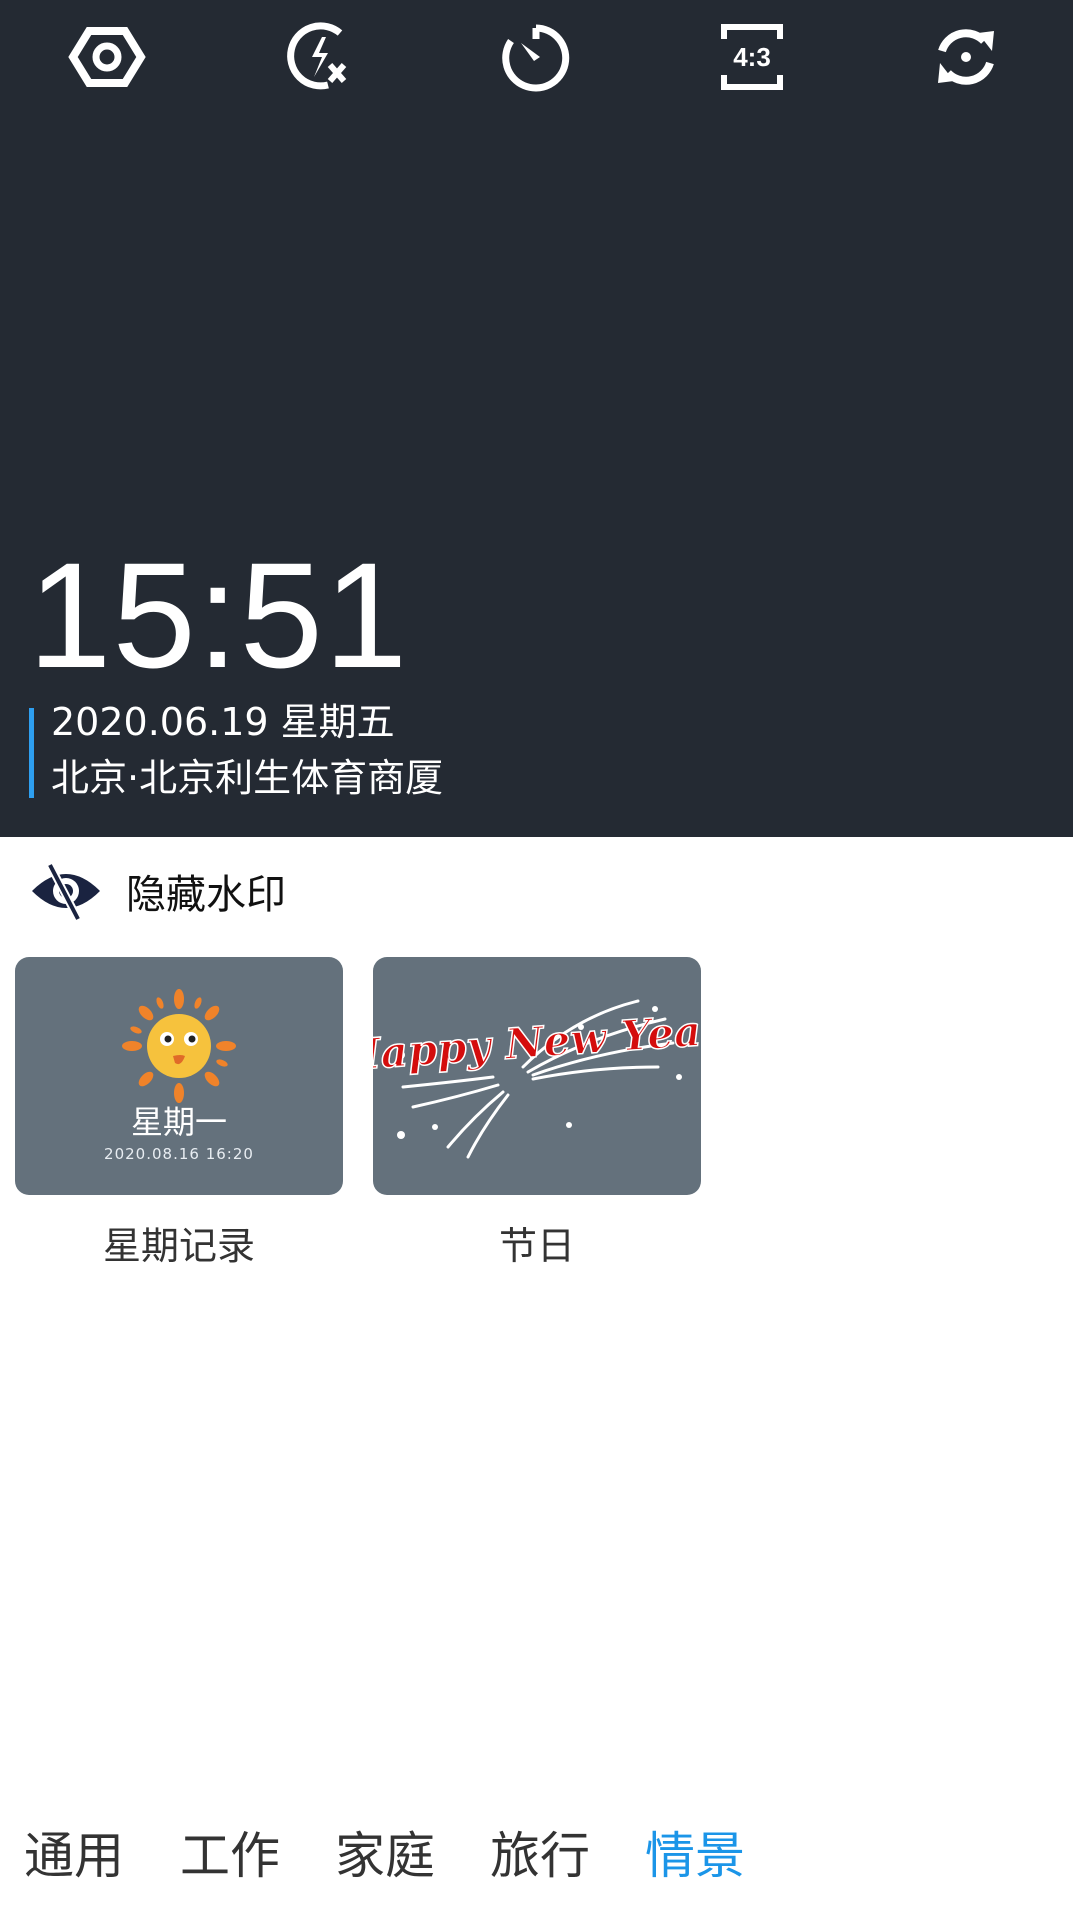 Image resolution: width=1073 pixels, height=1913 pixels. I want to click on fireworks-icon: Happy New Year, so click(537, 1079).